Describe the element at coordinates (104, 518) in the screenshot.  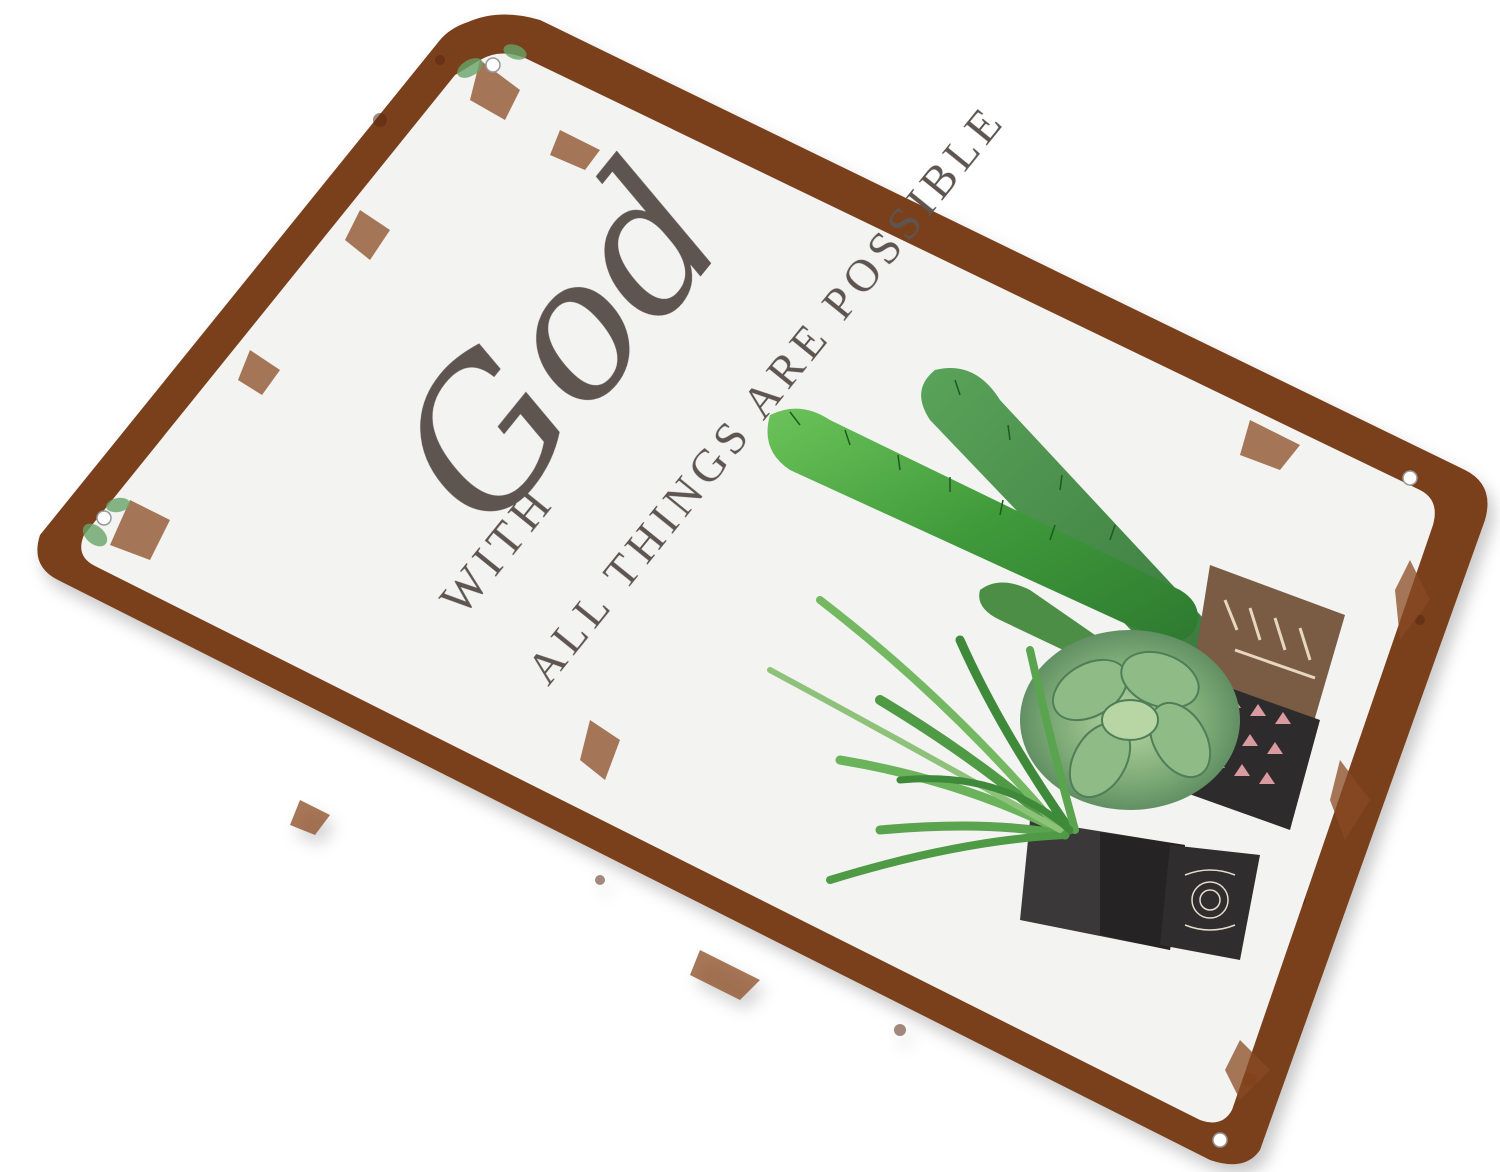
I see `screw-hole-bottom-left` at that location.